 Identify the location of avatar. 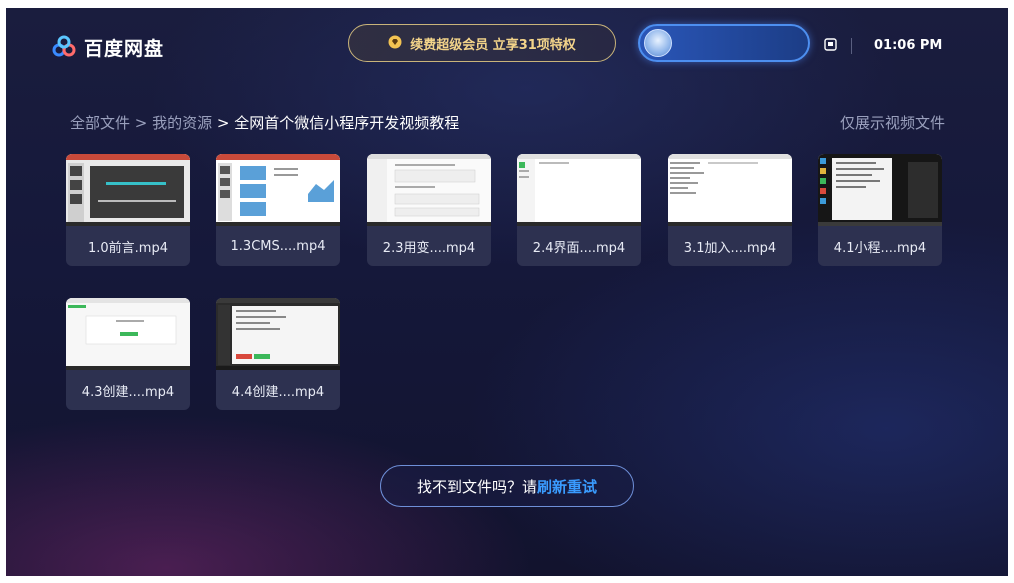
(658, 43).